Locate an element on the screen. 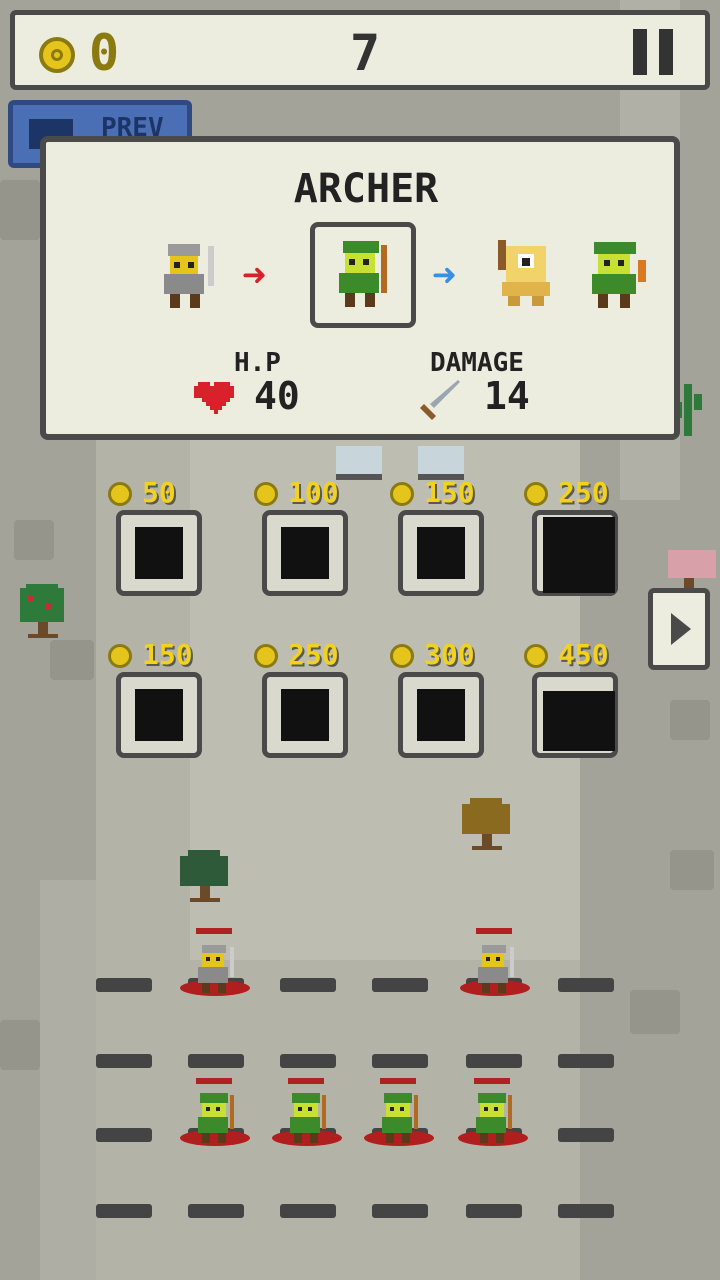 Image resolution: width=720 pixels, height=1280 pixels. soldier-silhouette-icon is located at coordinates (159, 553).